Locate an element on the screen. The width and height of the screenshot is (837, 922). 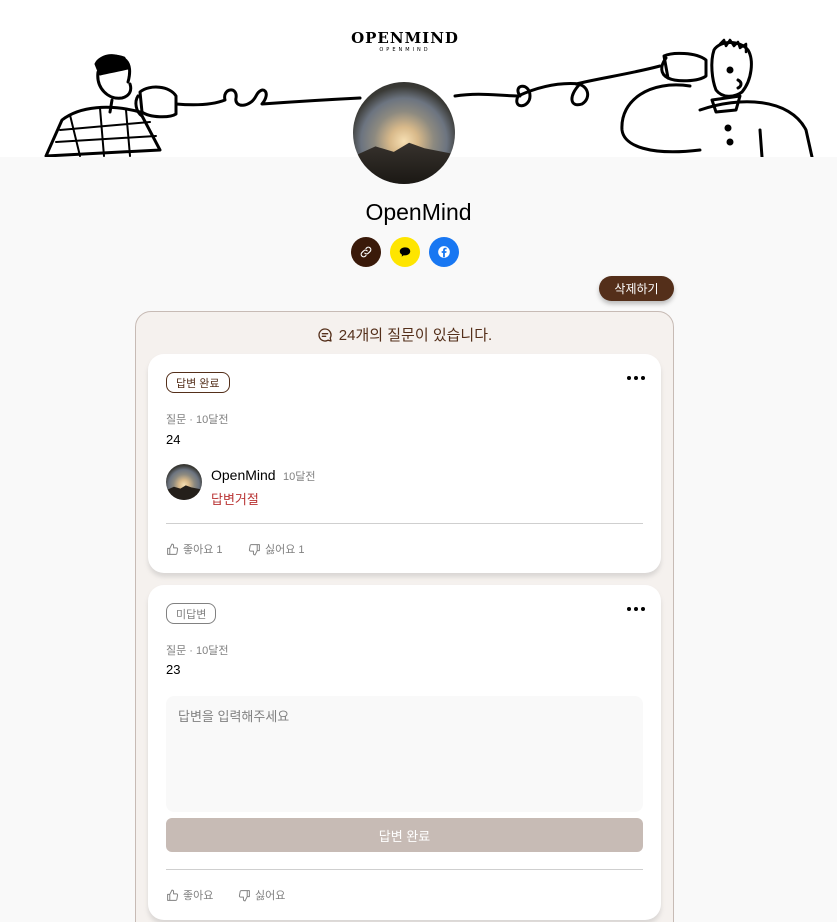
answer-input is located at coordinates (404, 754).